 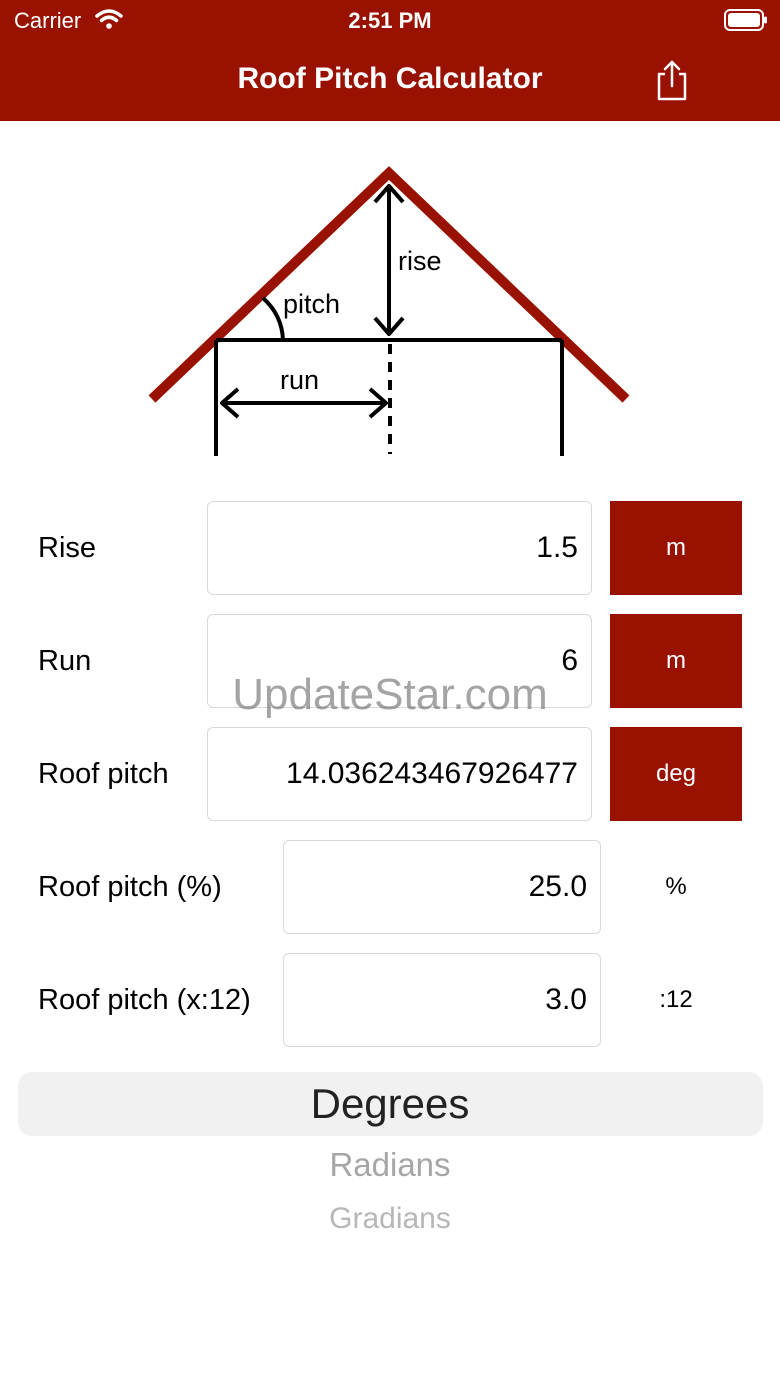 I want to click on roof-pitch-percent-label-text: Roof pitch (%), so click(x=130, y=887).